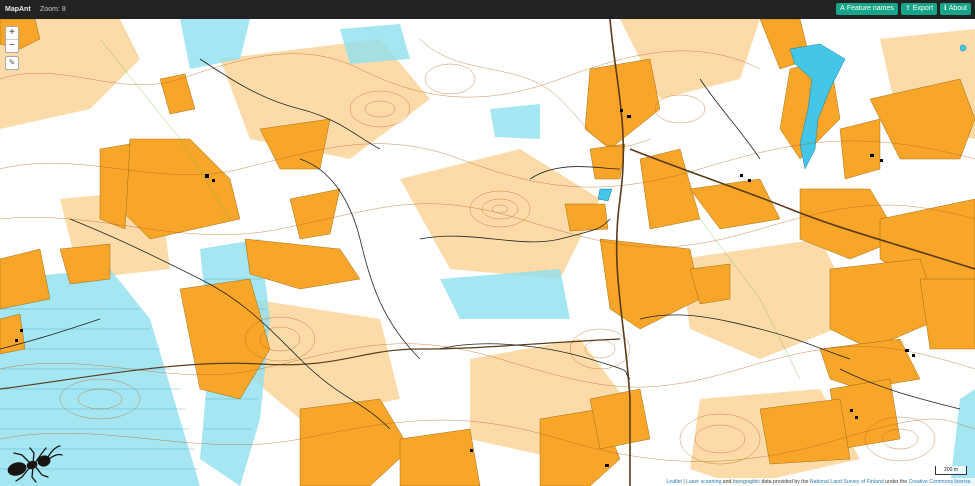 This screenshot has width=975, height=486. Describe the element at coordinates (674, 482) in the screenshot. I see `leaflet-link: Leaflet` at that location.